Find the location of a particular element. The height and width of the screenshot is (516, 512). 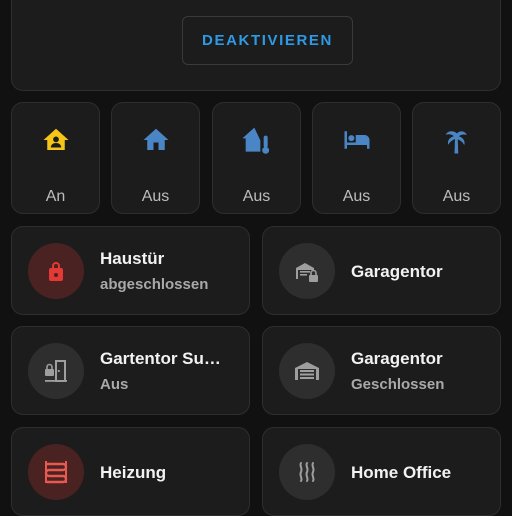

tile-garagentor-2: Garagentor Geschlossen is located at coordinates (381, 370).